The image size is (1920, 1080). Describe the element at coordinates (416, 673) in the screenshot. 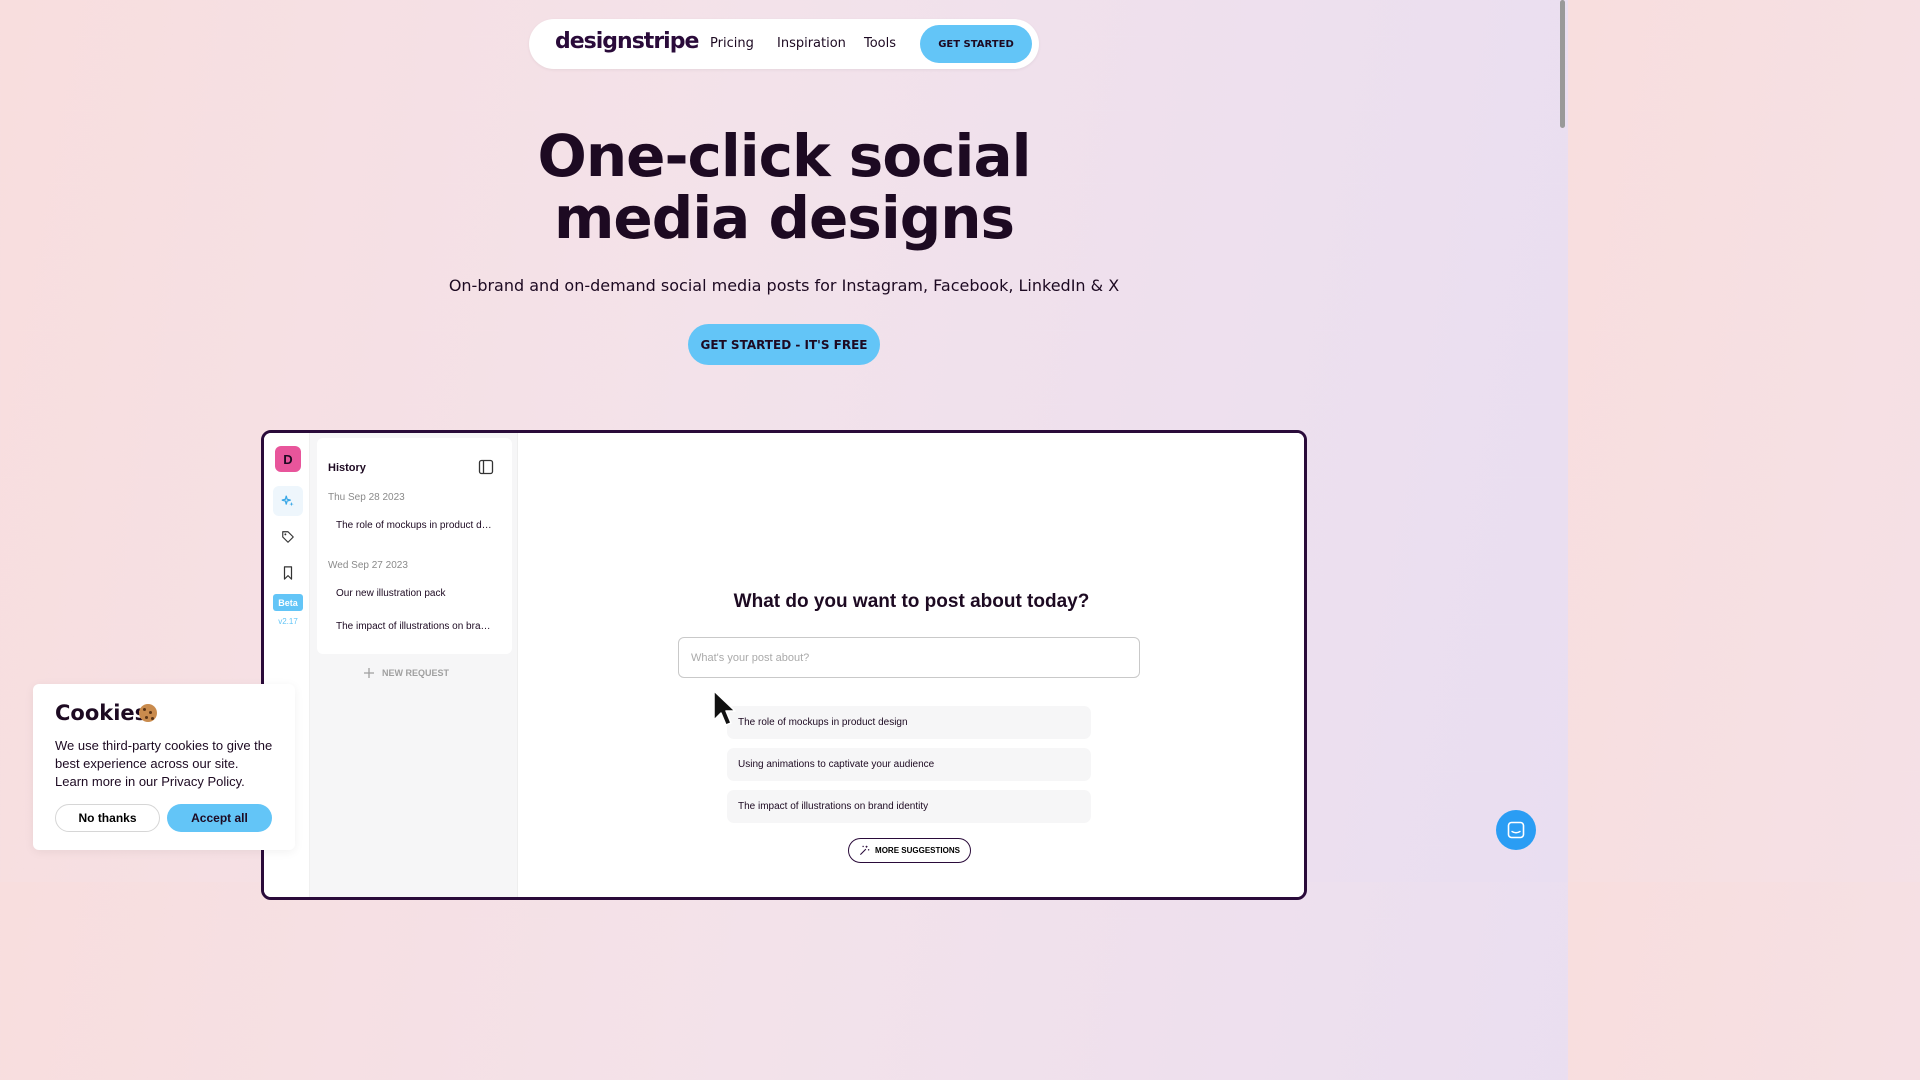

I see `new-request-label: NEW REQUEST` at that location.